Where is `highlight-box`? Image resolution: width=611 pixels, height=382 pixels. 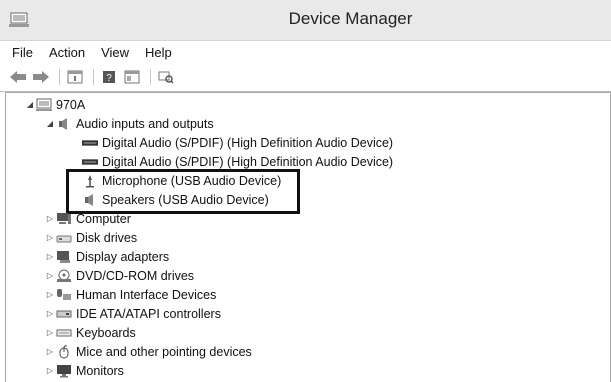
highlight-box is located at coordinates (183, 191).